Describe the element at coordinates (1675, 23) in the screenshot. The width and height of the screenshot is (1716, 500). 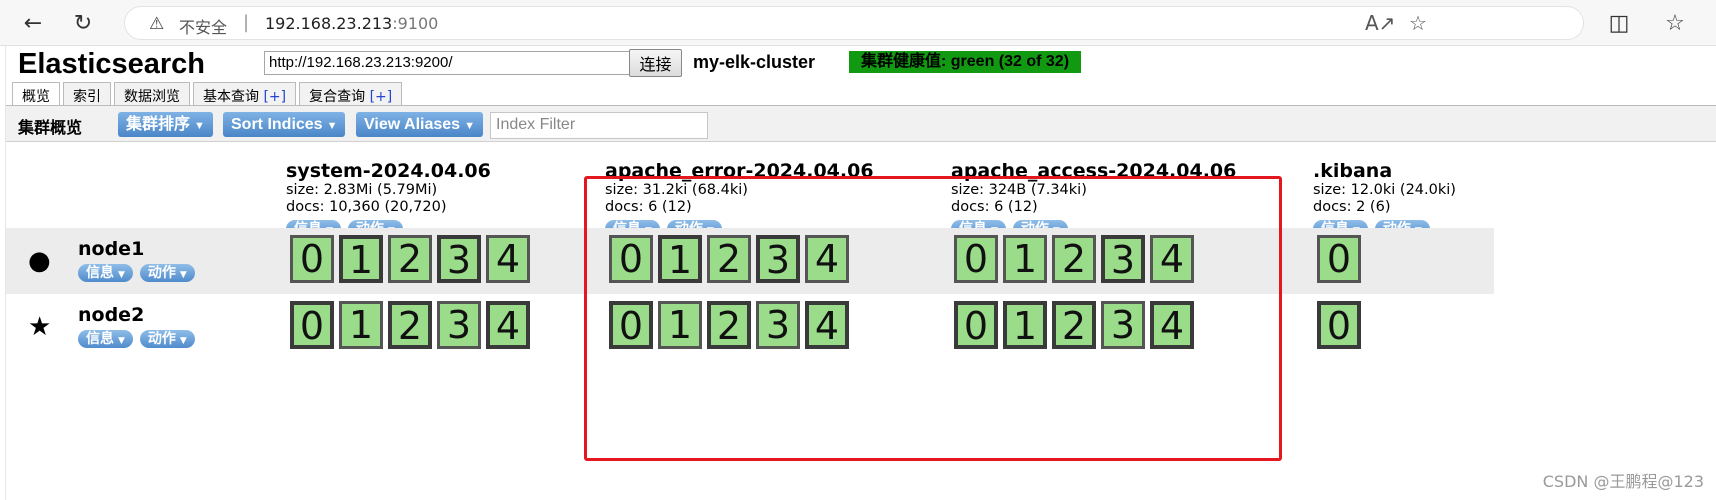
I see `favorites-icon: ☆` at that location.